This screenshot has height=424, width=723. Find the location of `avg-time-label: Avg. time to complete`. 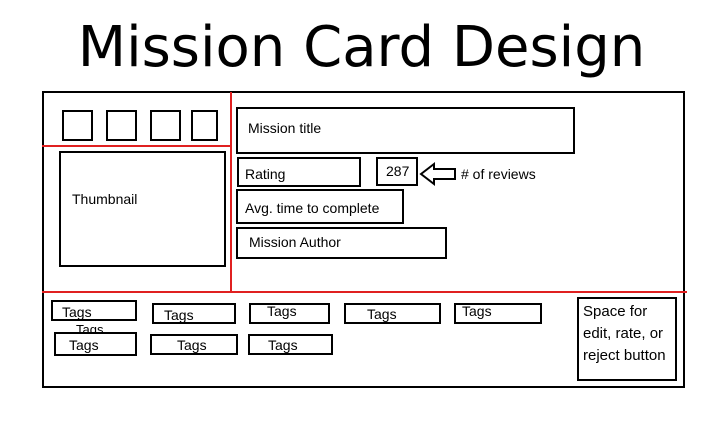

avg-time-label: Avg. time to complete is located at coordinates (312, 208).